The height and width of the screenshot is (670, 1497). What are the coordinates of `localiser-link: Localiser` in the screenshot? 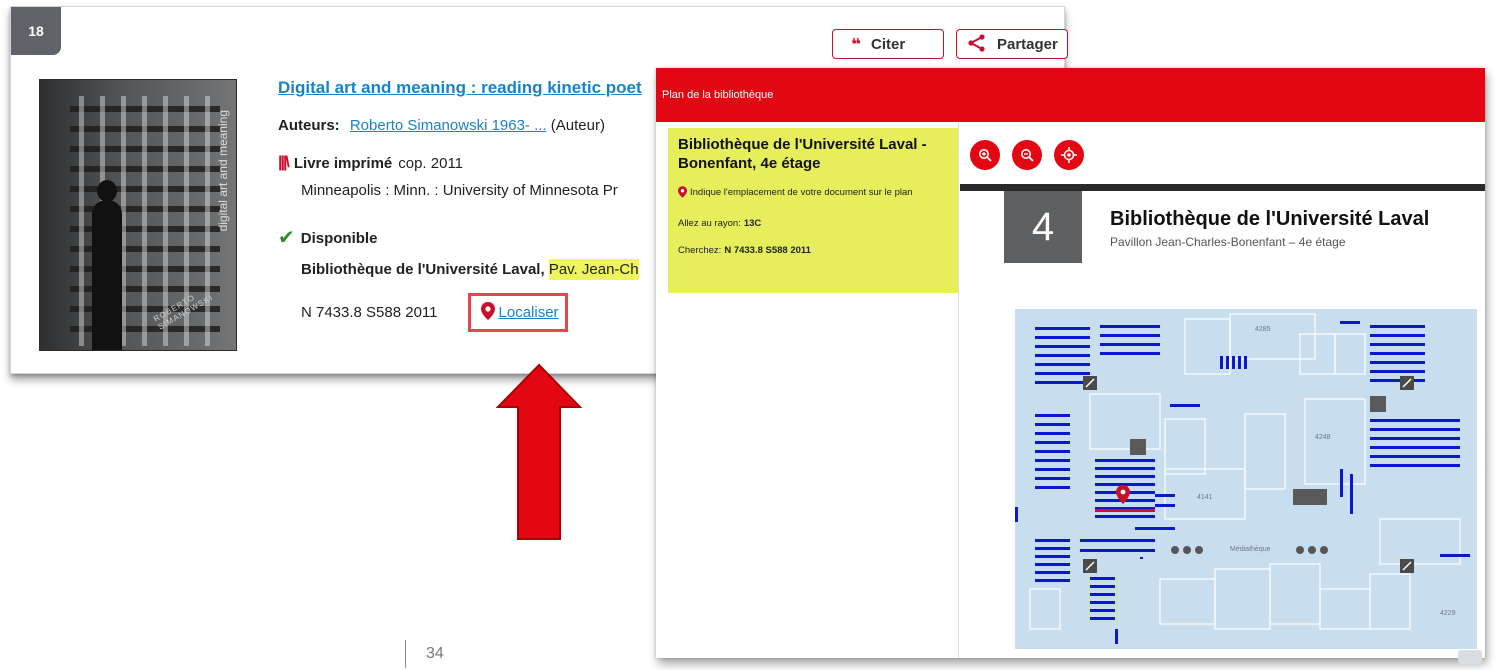 It's located at (529, 312).